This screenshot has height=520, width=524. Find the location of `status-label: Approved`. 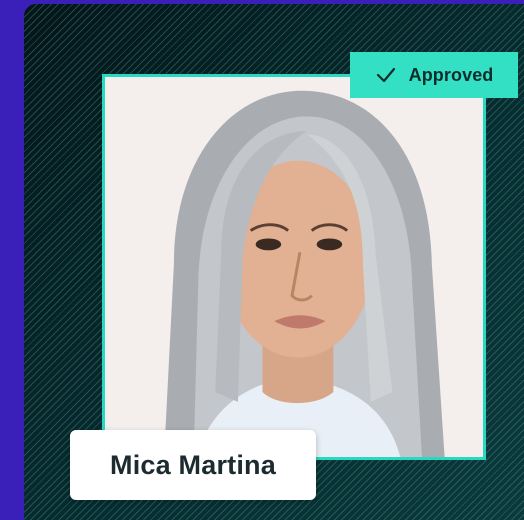

status-label: Approved is located at coordinates (451, 74).